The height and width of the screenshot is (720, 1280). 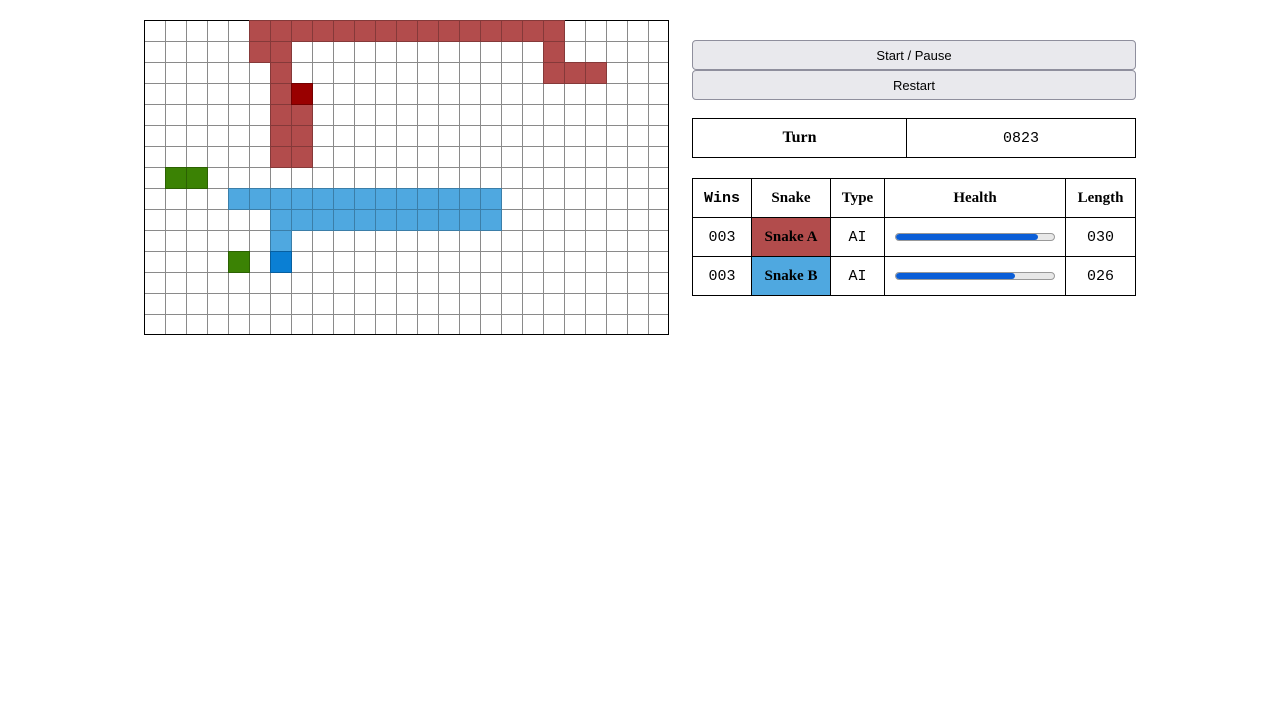 I want to click on length-value: 026, so click(x=1100, y=276).